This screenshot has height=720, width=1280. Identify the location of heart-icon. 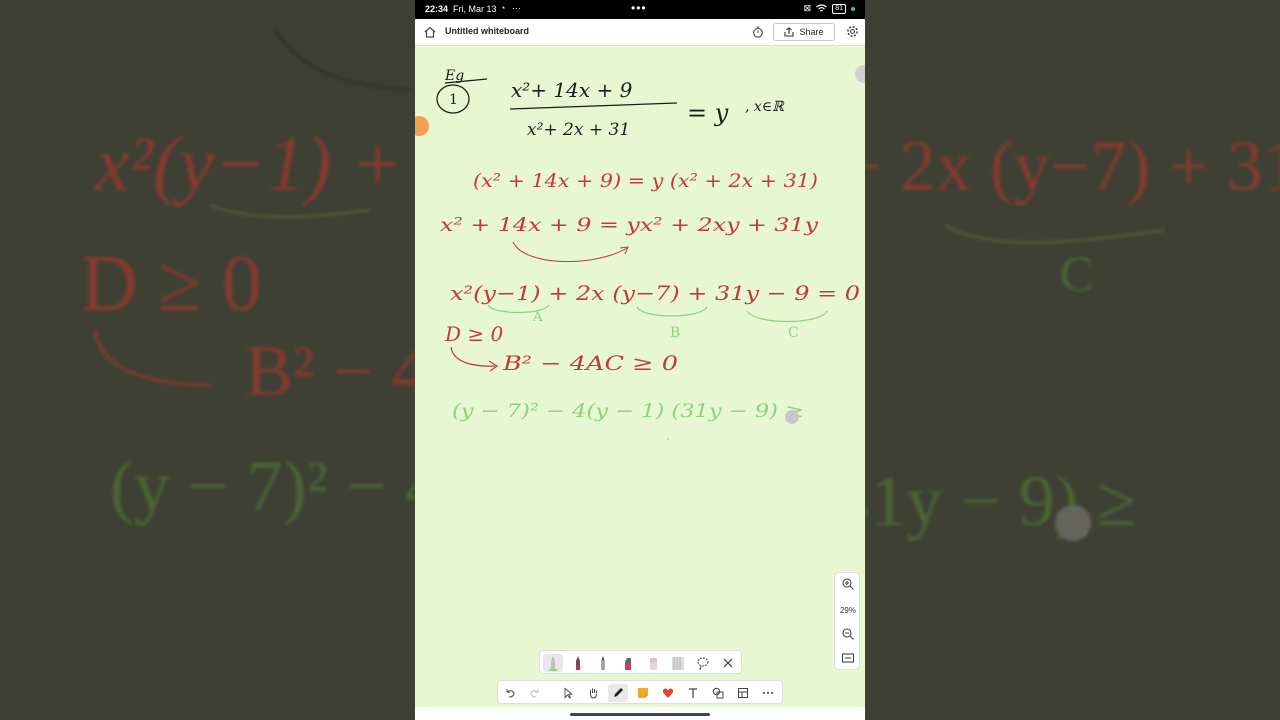
(668, 693).